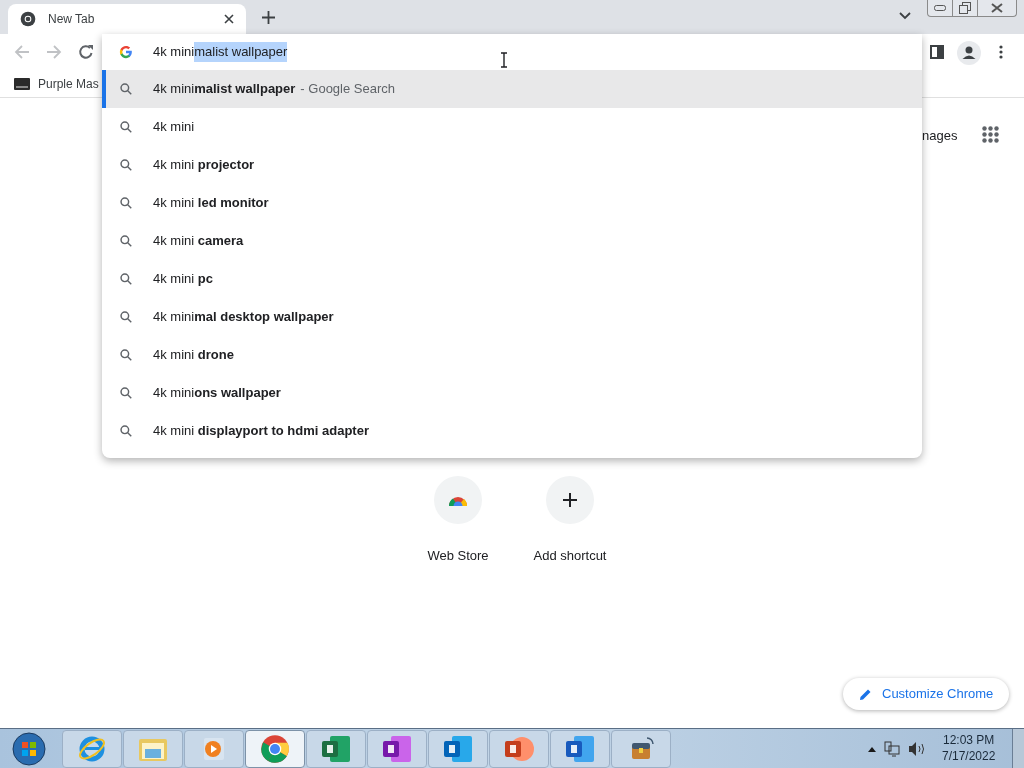 This screenshot has height=768, width=1024. What do you see at coordinates (512, 165) in the screenshot?
I see `suggestion-item: 4k mini projector` at bounding box center [512, 165].